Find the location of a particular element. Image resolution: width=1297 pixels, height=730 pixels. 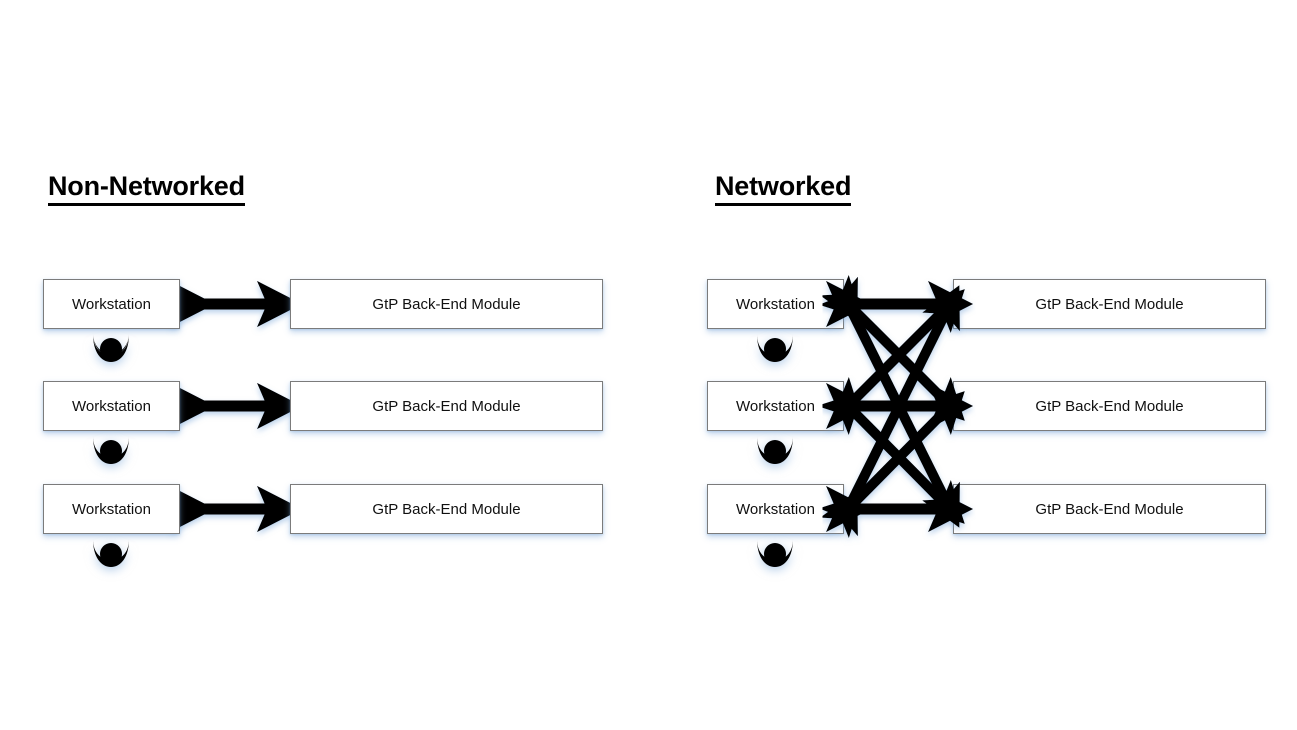

networked-workstation-box-2: Workstation is located at coordinates (775, 406).